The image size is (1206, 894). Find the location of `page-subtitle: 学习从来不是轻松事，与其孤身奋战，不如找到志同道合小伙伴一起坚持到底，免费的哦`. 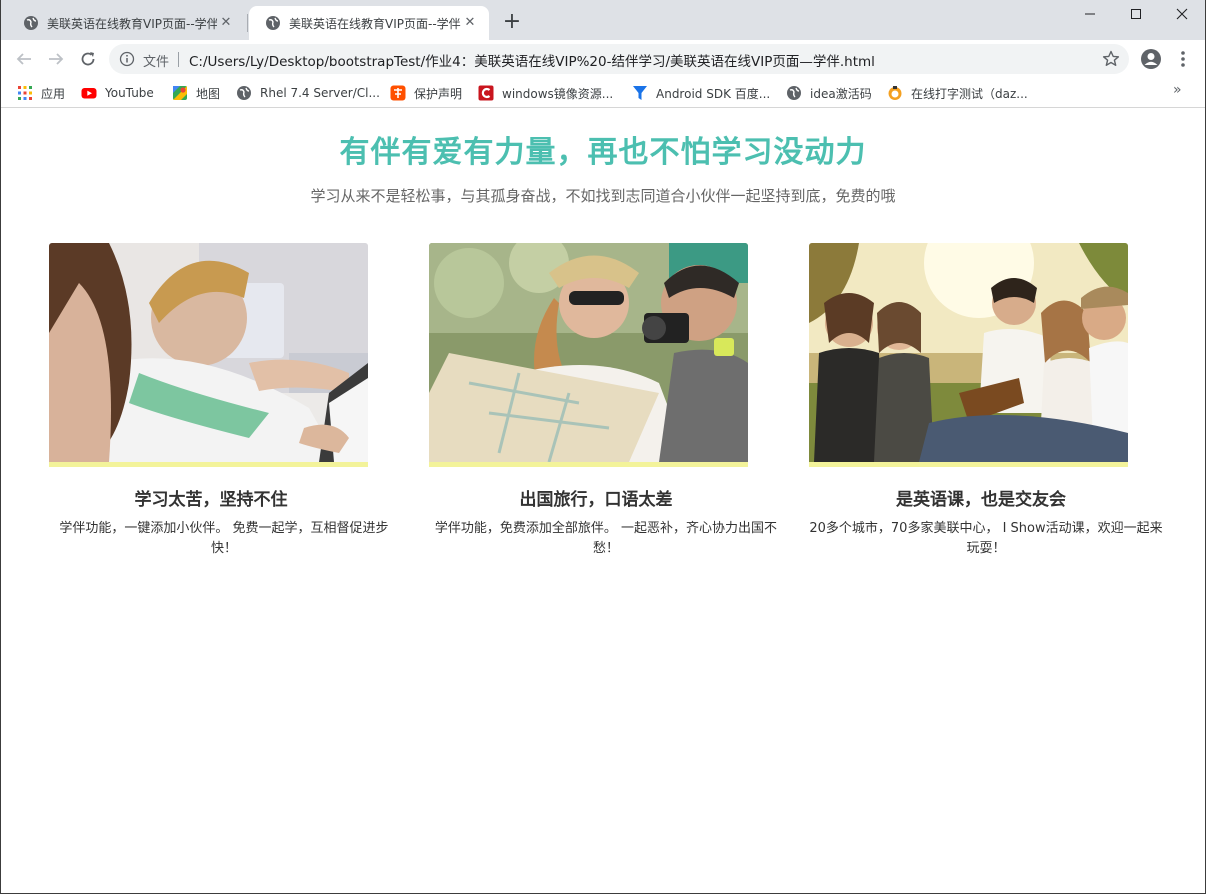

page-subtitle: 学习从来不是轻松事，与其孤身奋战，不如找到志同道合小伙伴一起坚持到底，免费的哦 is located at coordinates (603, 196).